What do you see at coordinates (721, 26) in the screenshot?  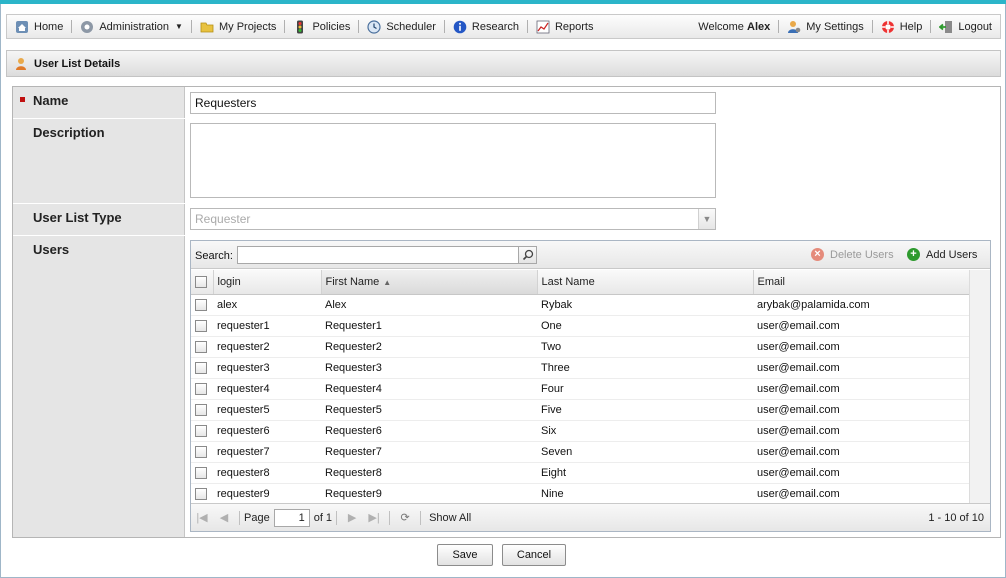 I see `welcome-prefix: Welcome` at bounding box center [721, 26].